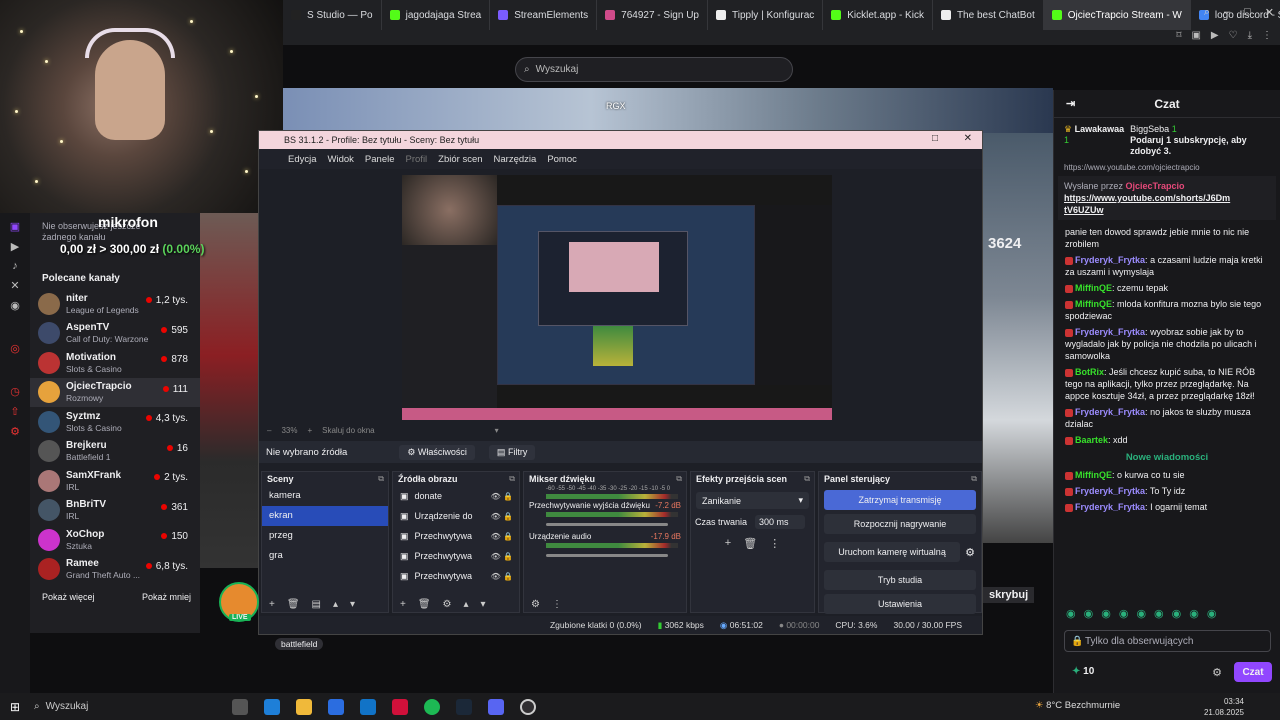  Describe the element at coordinates (1070, 103) in the screenshot. I see `collapse-chat-icon: ⇥` at that location.